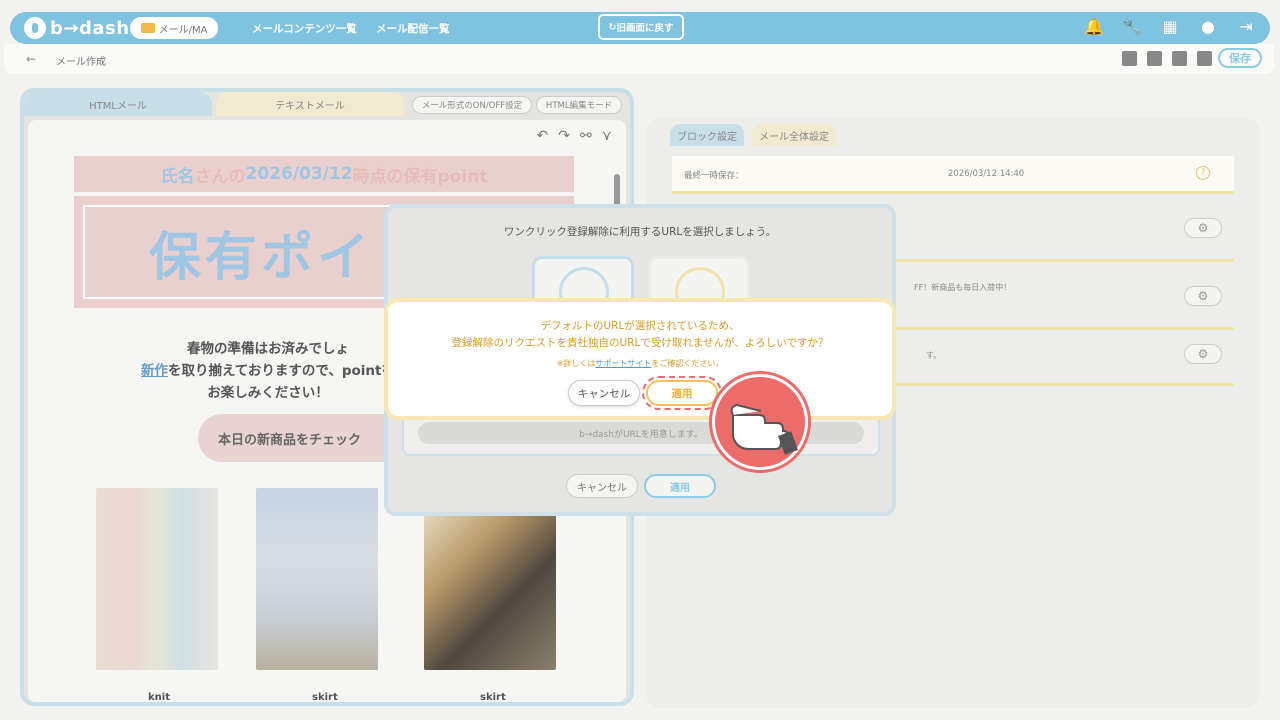 Image resolution: width=1280 pixels, height=720 pixels. I want to click on support-chat-icon: ●, so click(1208, 26).